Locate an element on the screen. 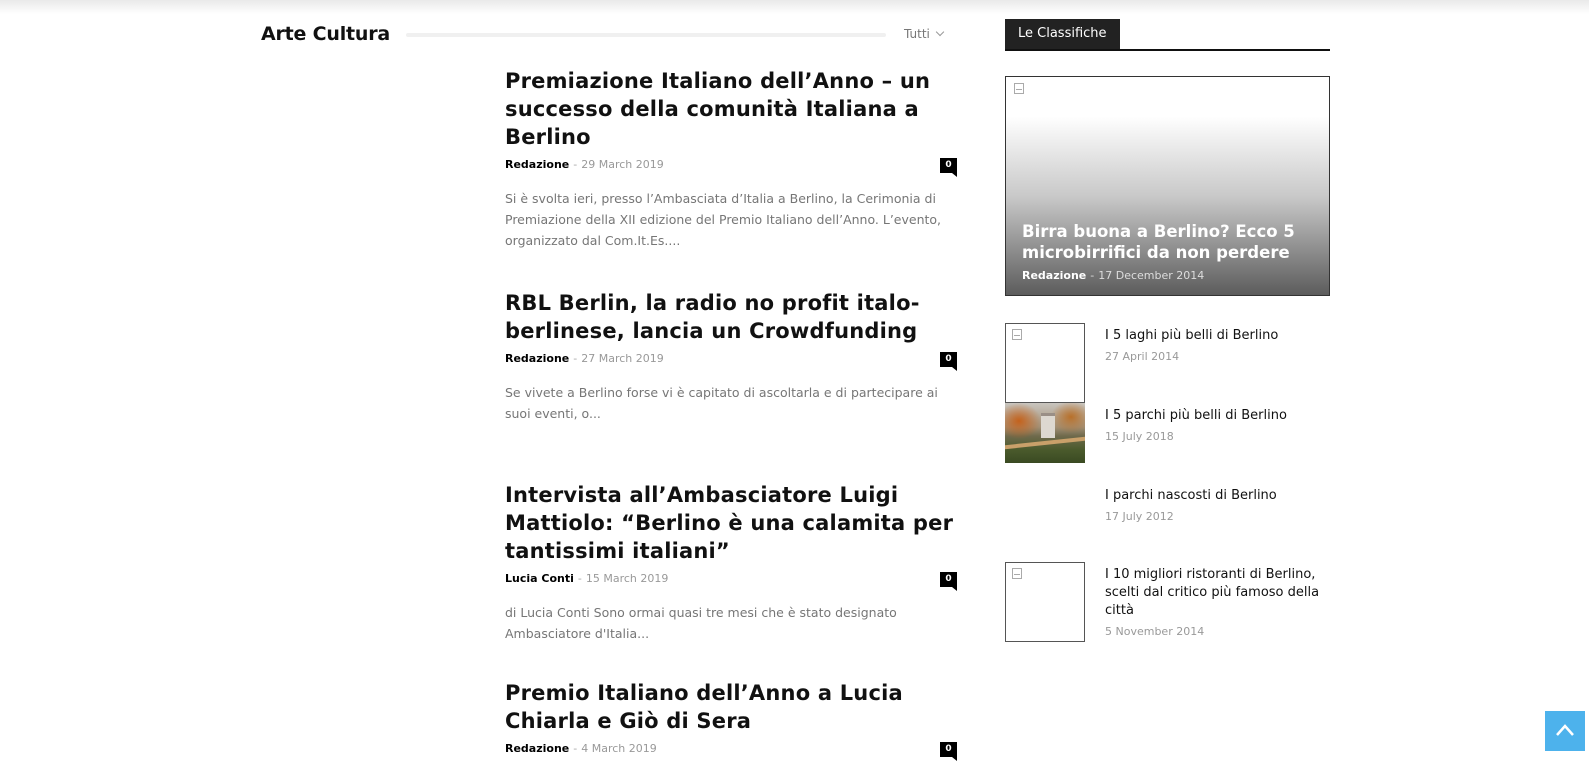 The image size is (1589, 761). arrow-up-icon is located at coordinates (1565, 730).